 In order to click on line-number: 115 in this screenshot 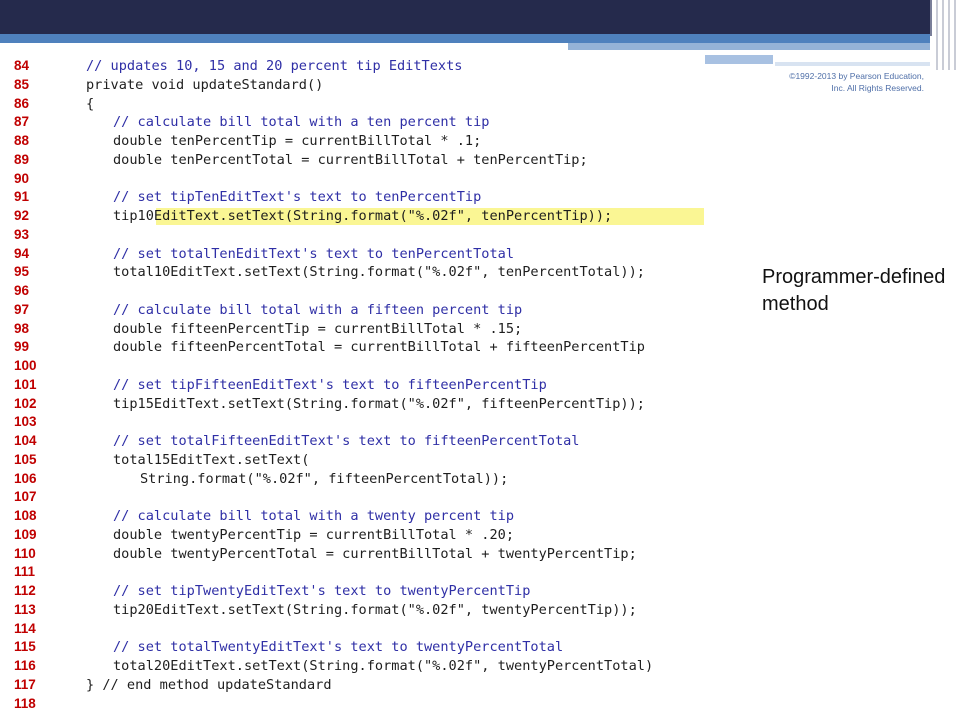, I will do `click(25, 647)`.